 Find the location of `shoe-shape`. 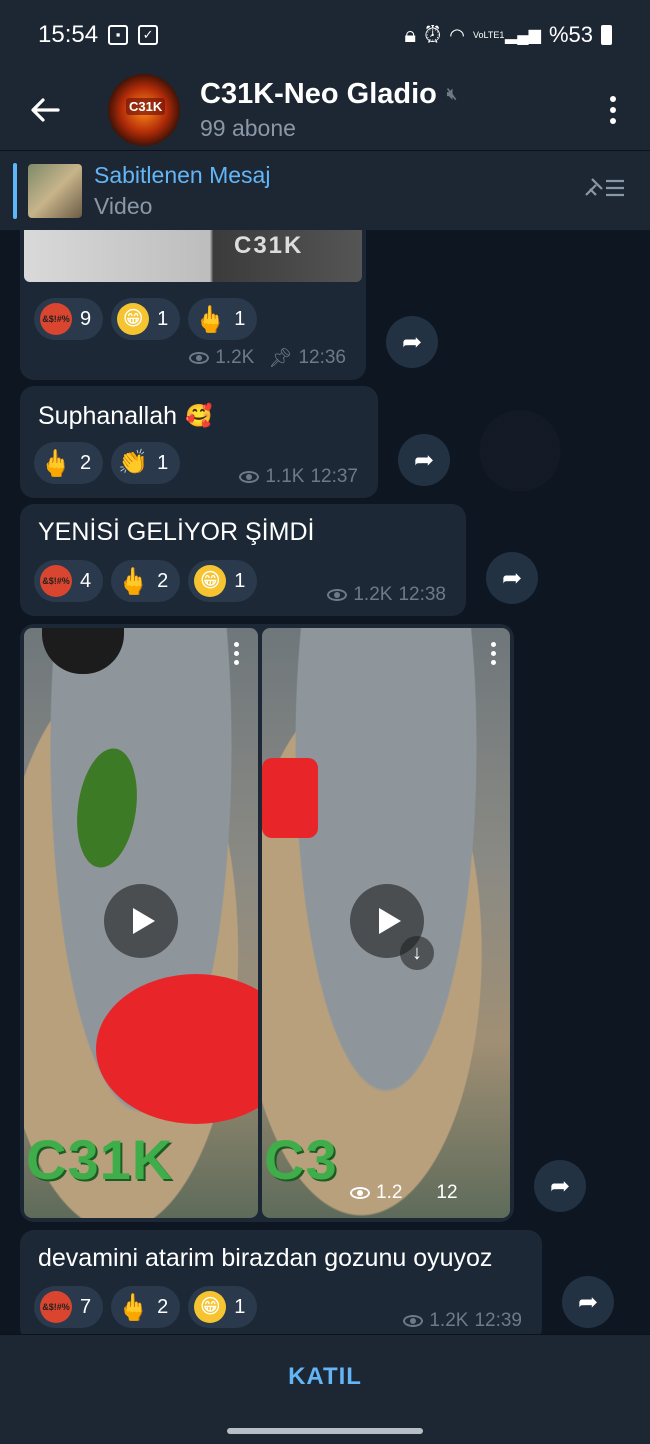

shoe-shape is located at coordinates (83, 651).